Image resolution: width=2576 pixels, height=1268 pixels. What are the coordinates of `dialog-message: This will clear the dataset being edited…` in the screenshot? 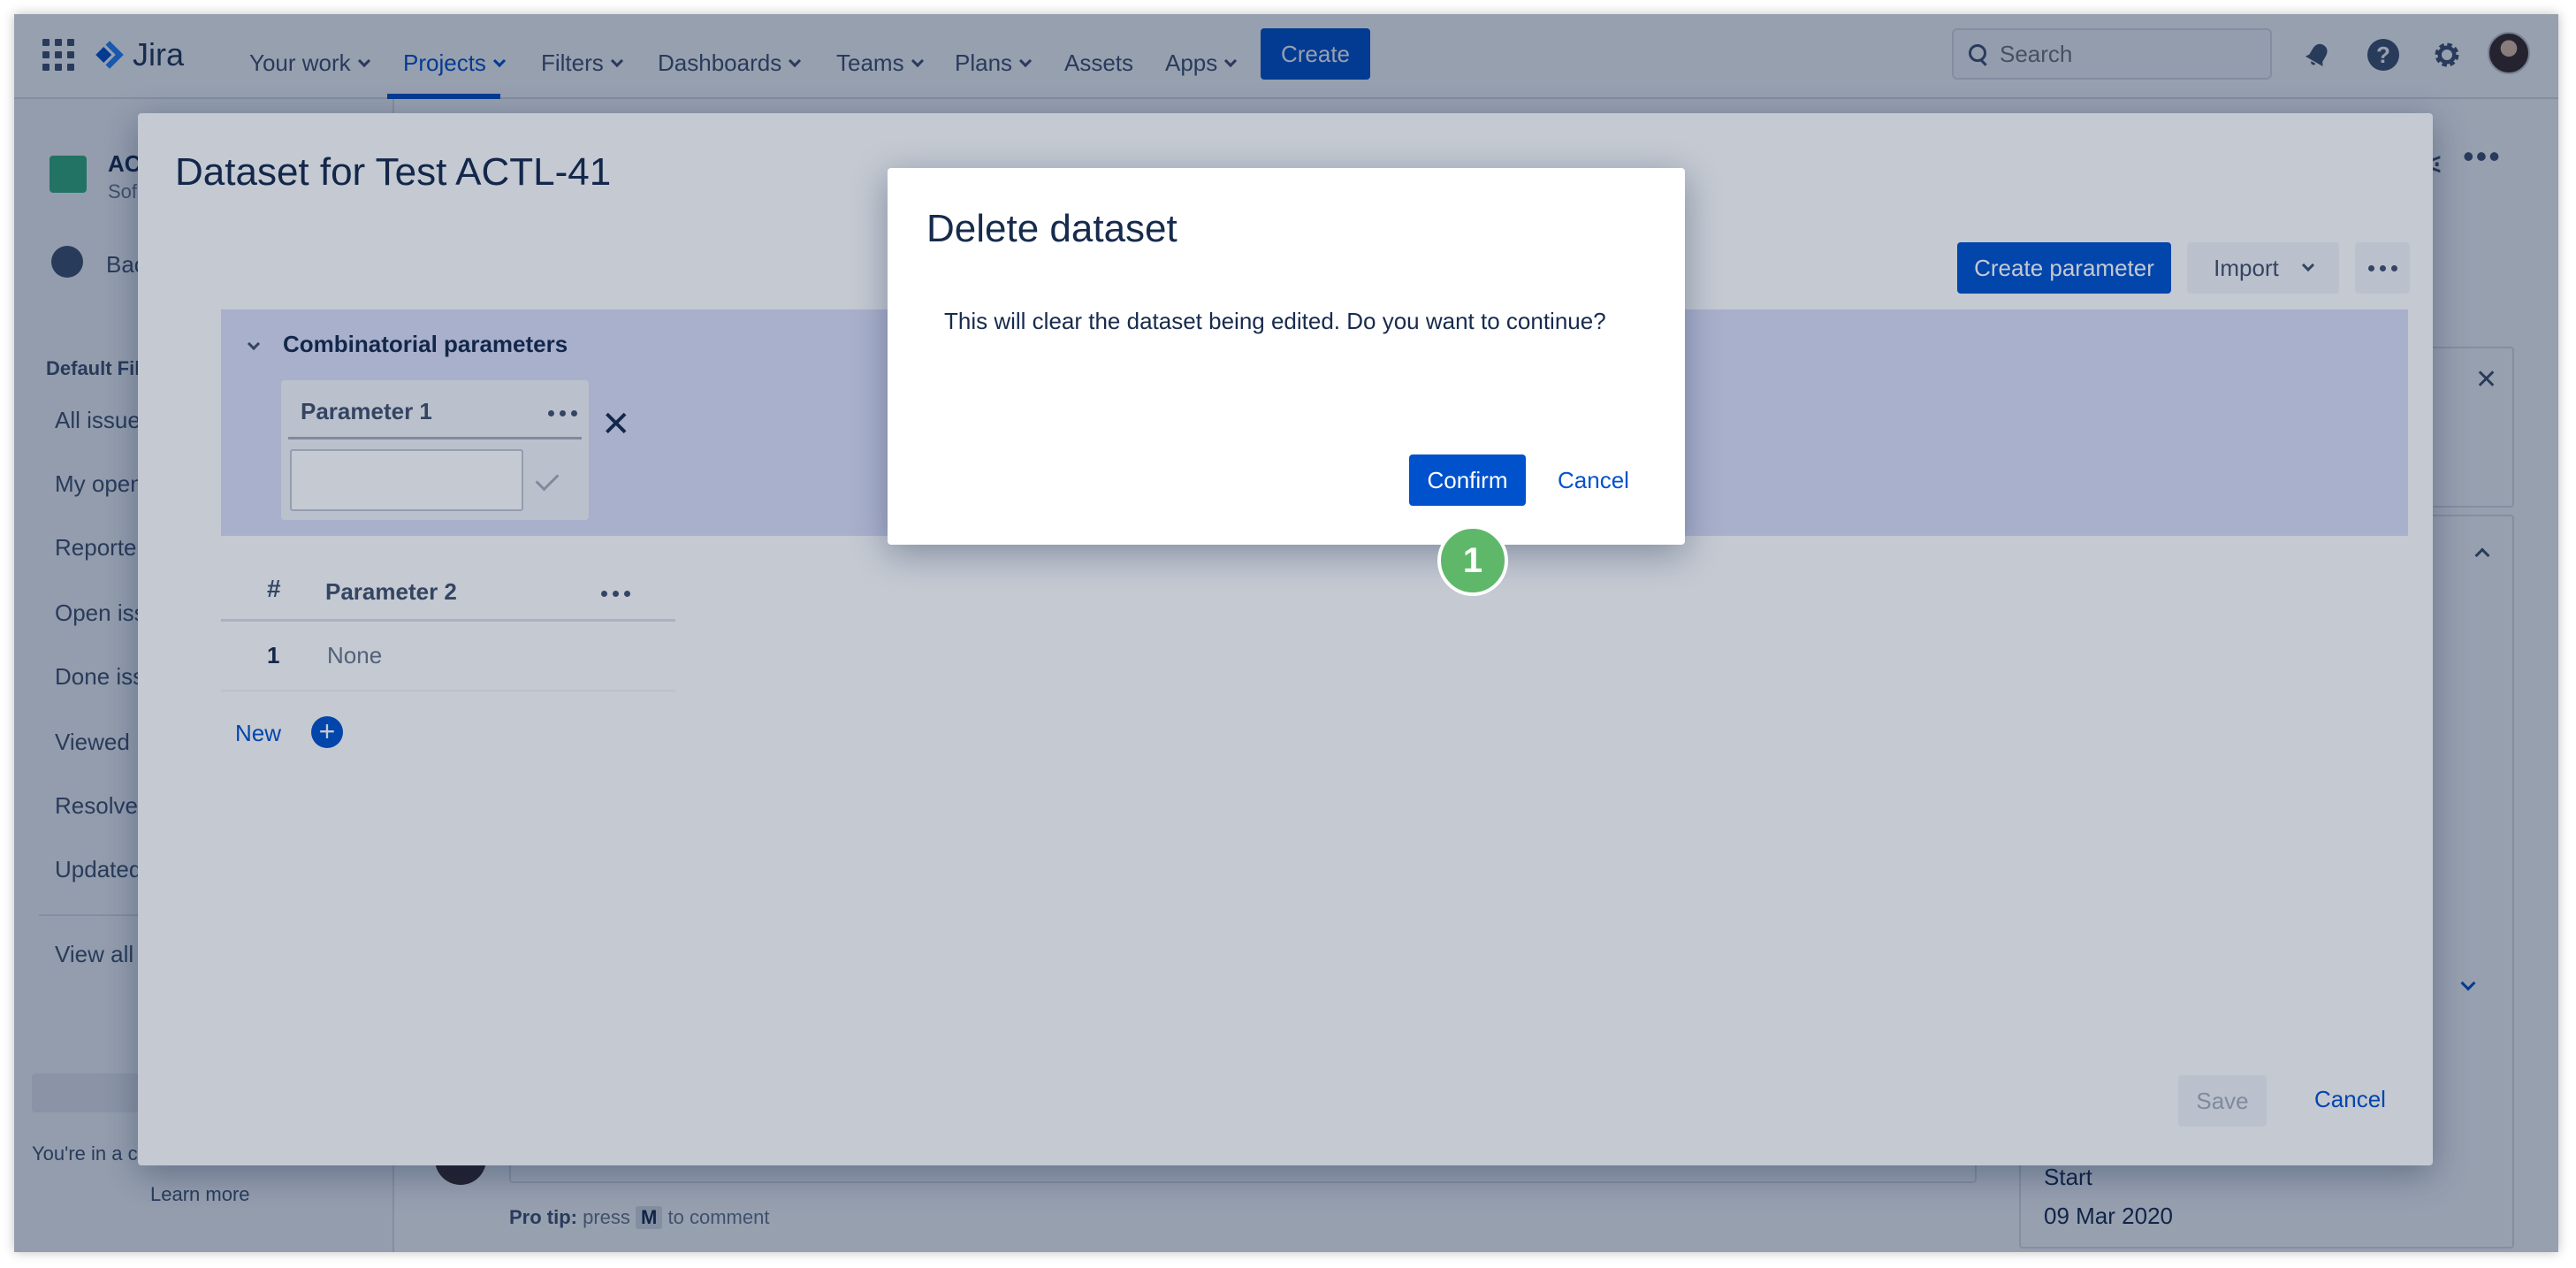 It's located at (1275, 321).